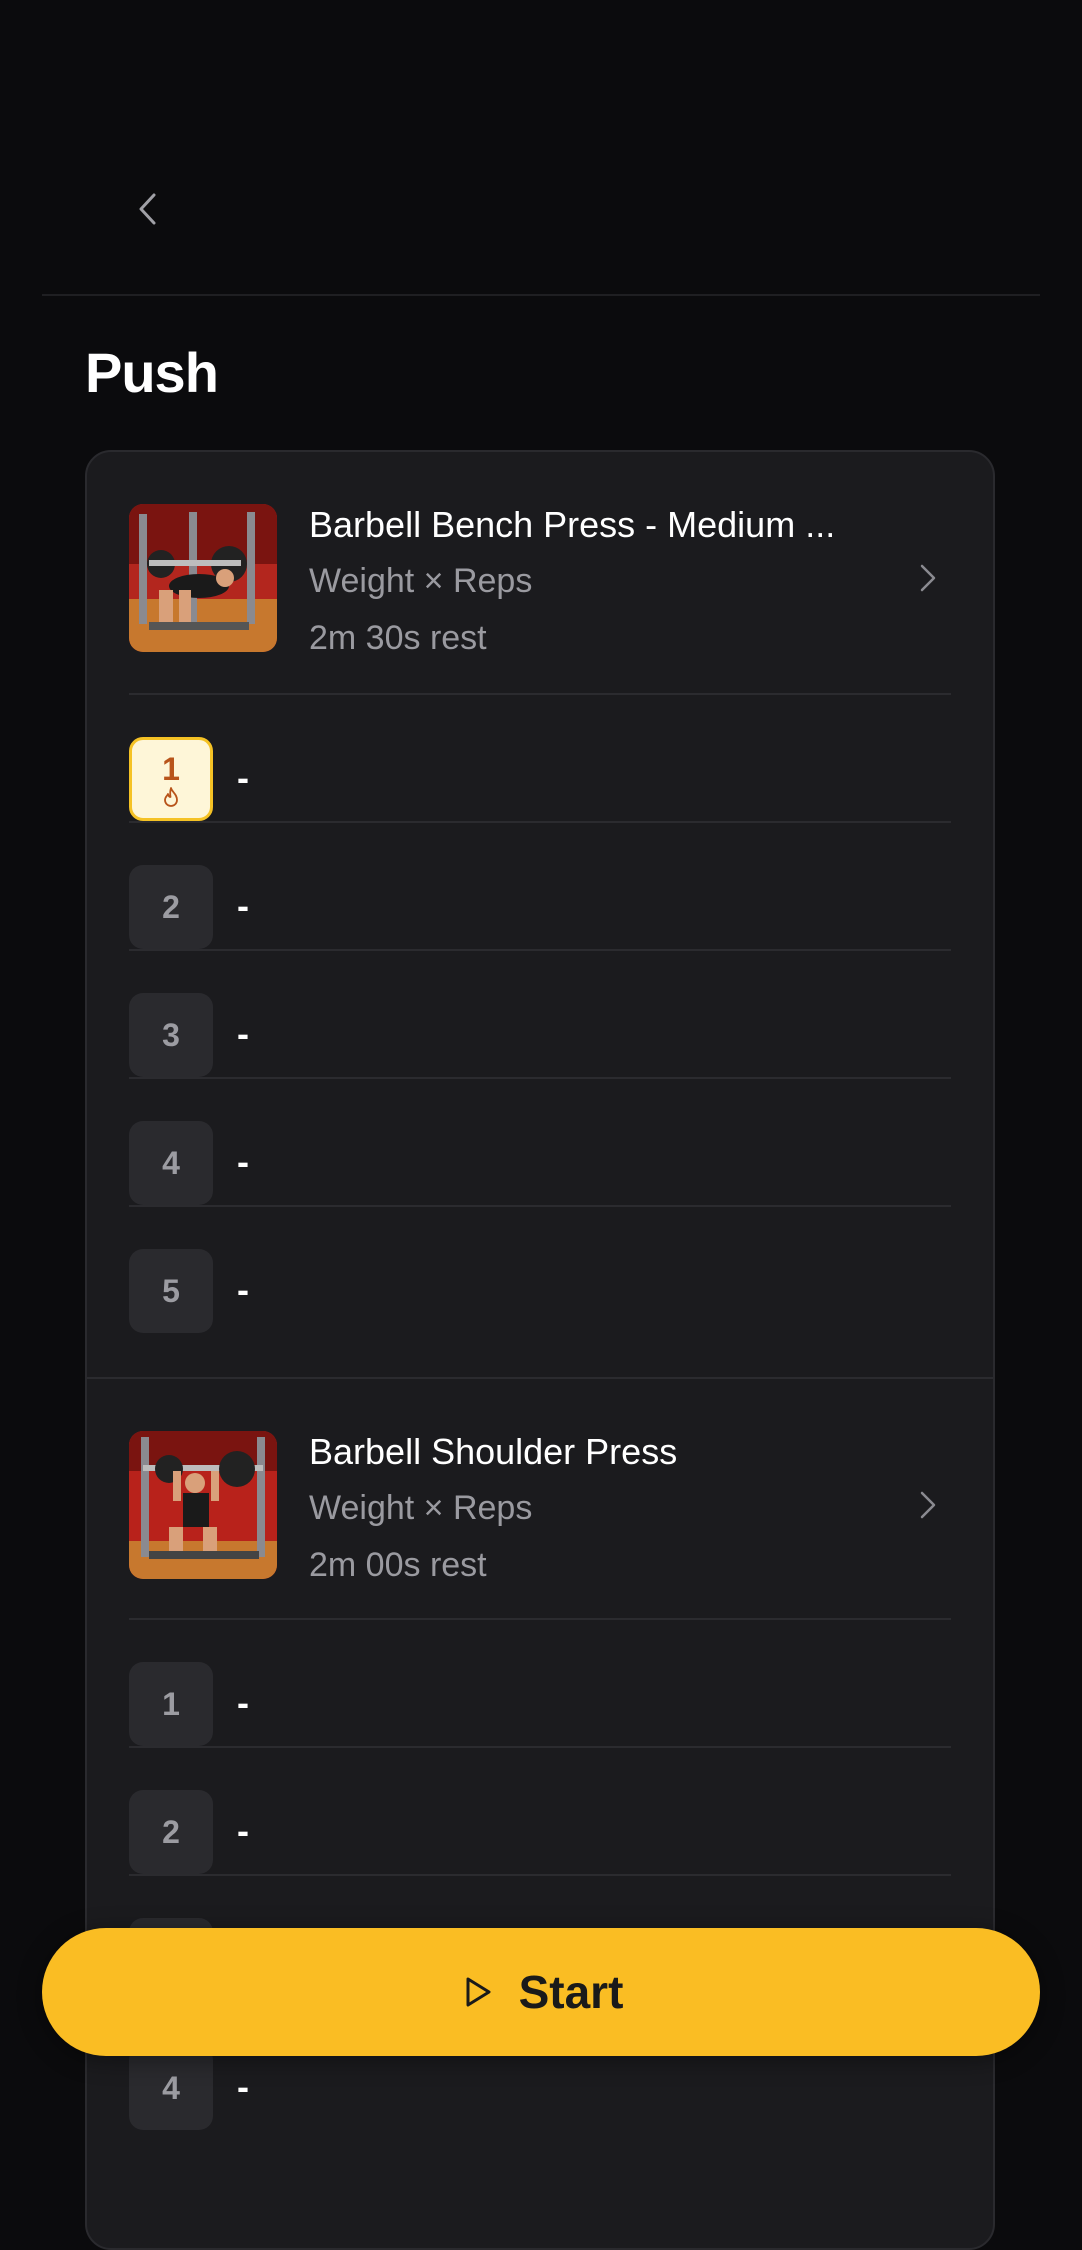 This screenshot has width=1082, height=2250. I want to click on set-row: 3 -, so click(540, 1015).